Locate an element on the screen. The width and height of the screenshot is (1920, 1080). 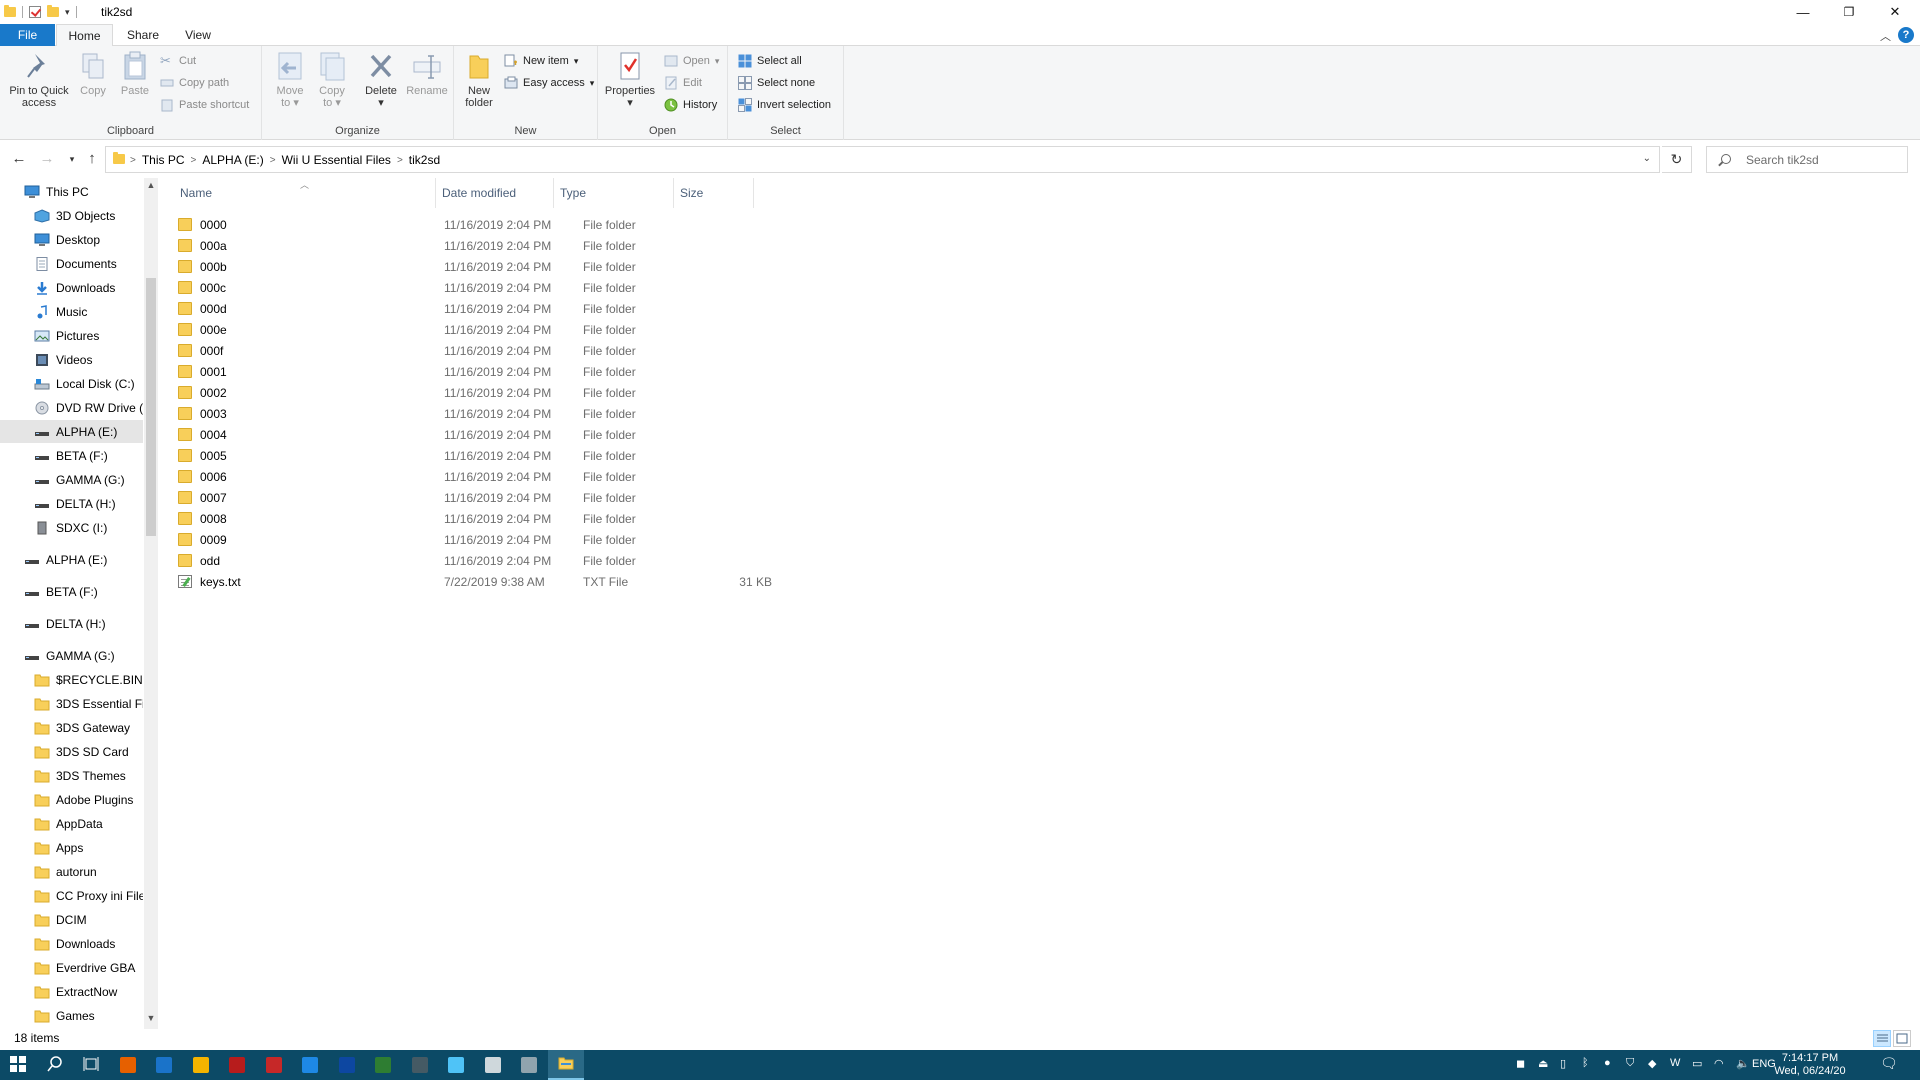
new-folder-icon is located at coordinates (53, 11).